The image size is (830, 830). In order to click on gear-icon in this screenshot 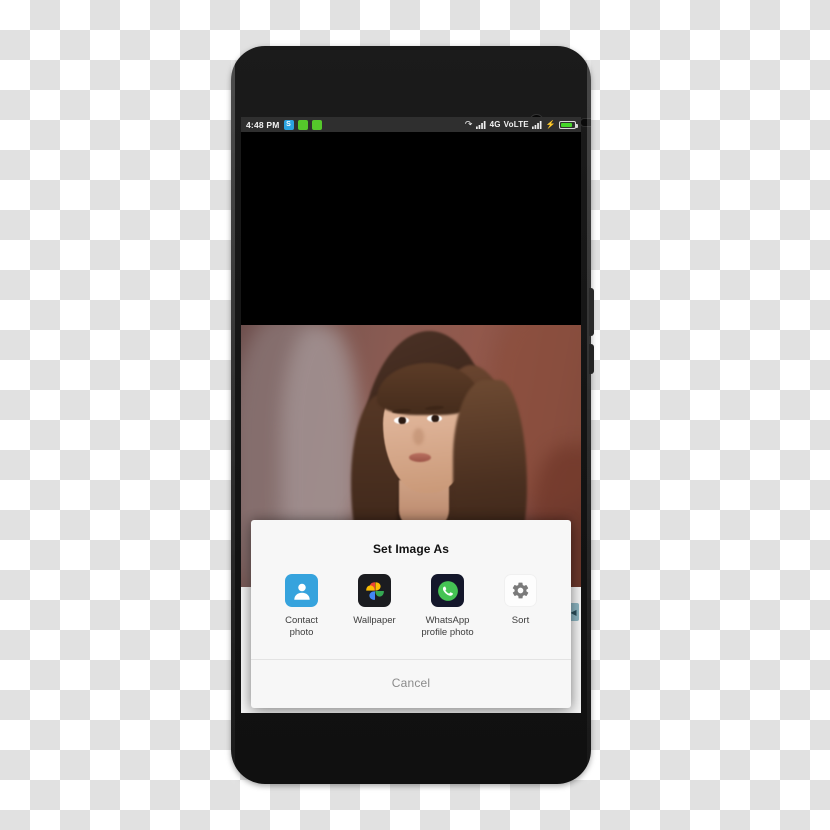, I will do `click(520, 590)`.